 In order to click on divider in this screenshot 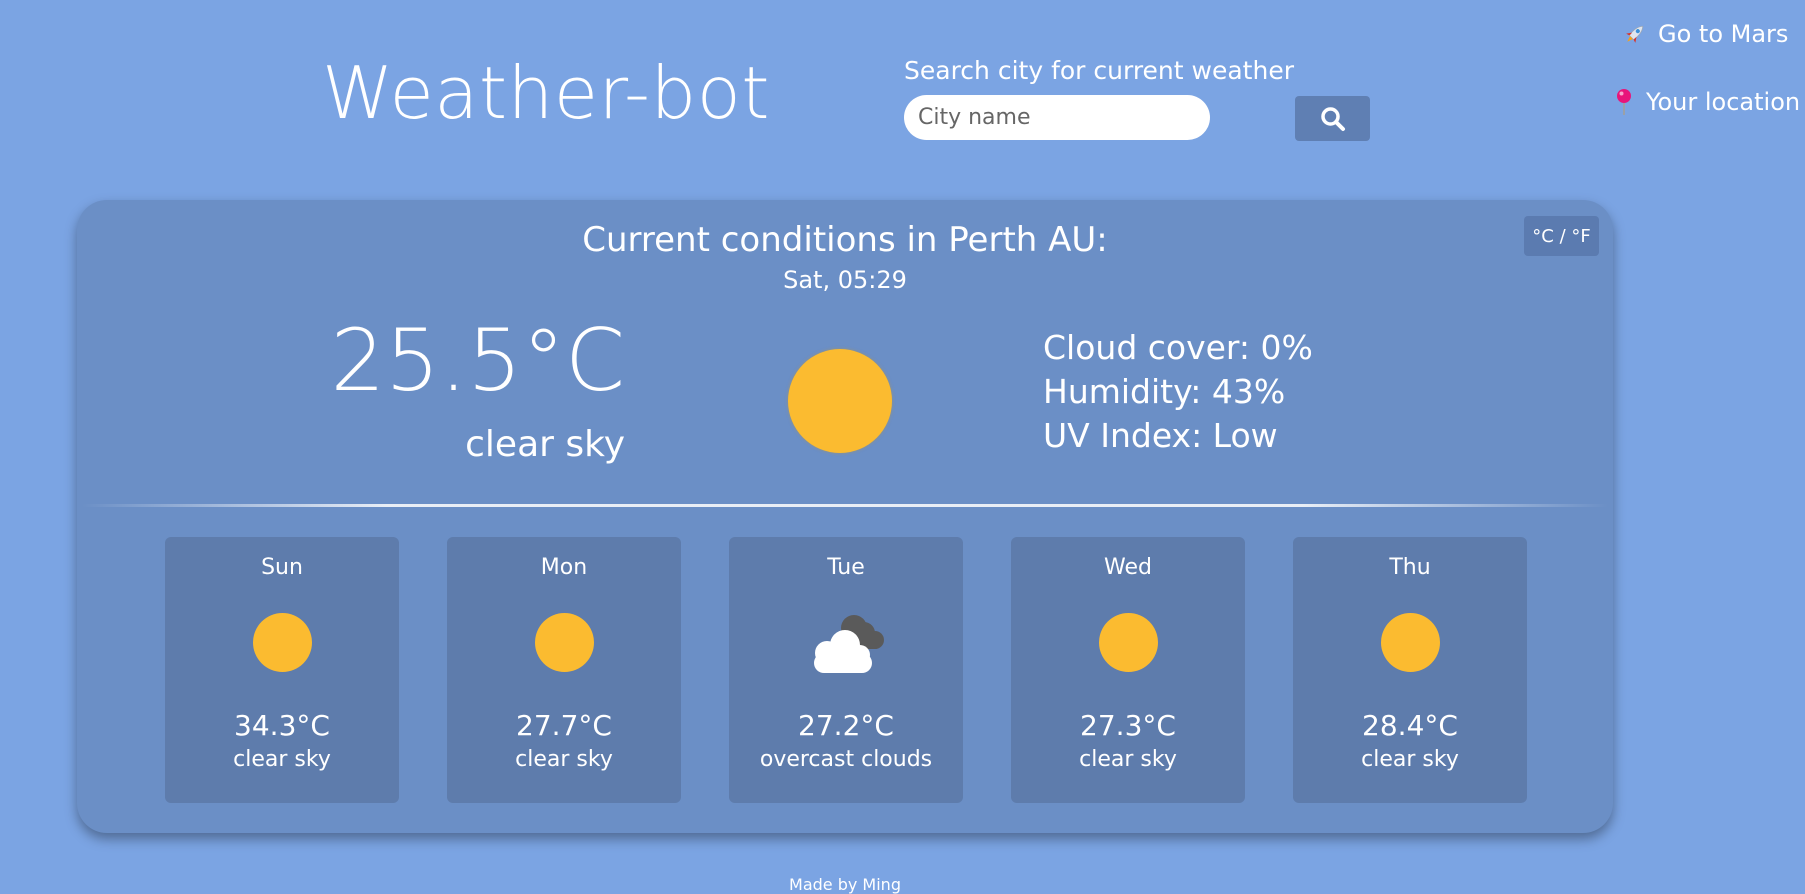, I will do `click(845, 505)`.